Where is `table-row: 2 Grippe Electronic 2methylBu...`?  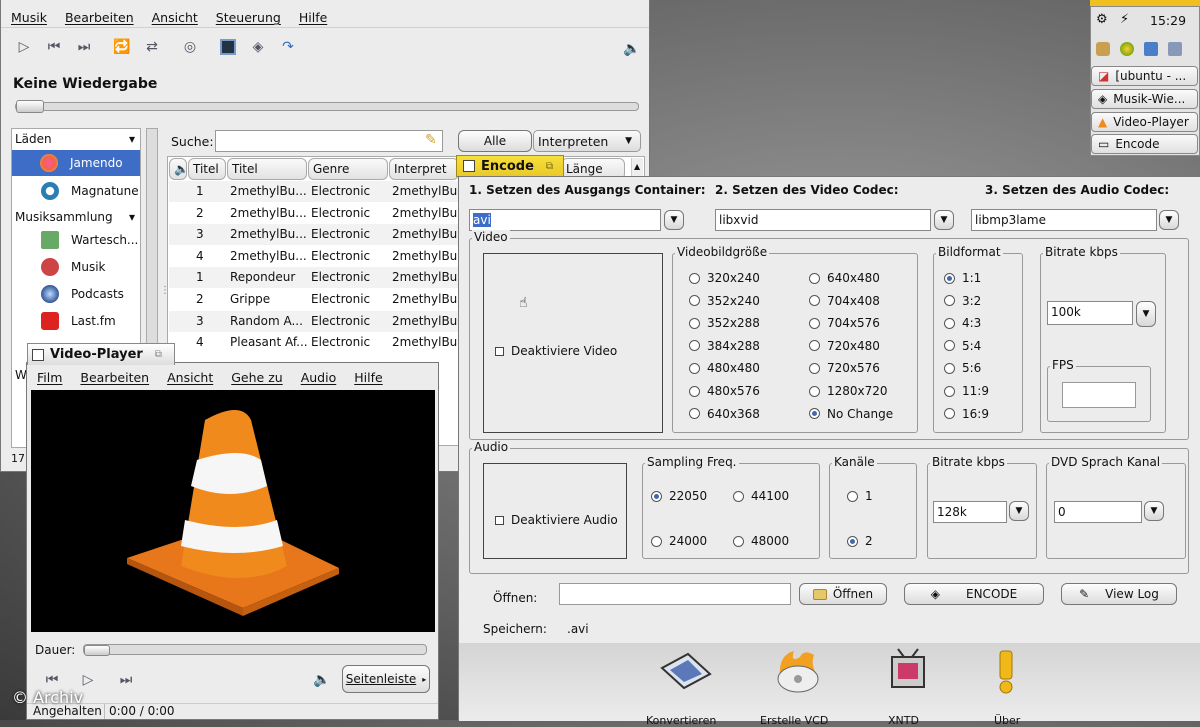 table-row: 2 Grippe Electronic 2methylBu... is located at coordinates (319, 299).